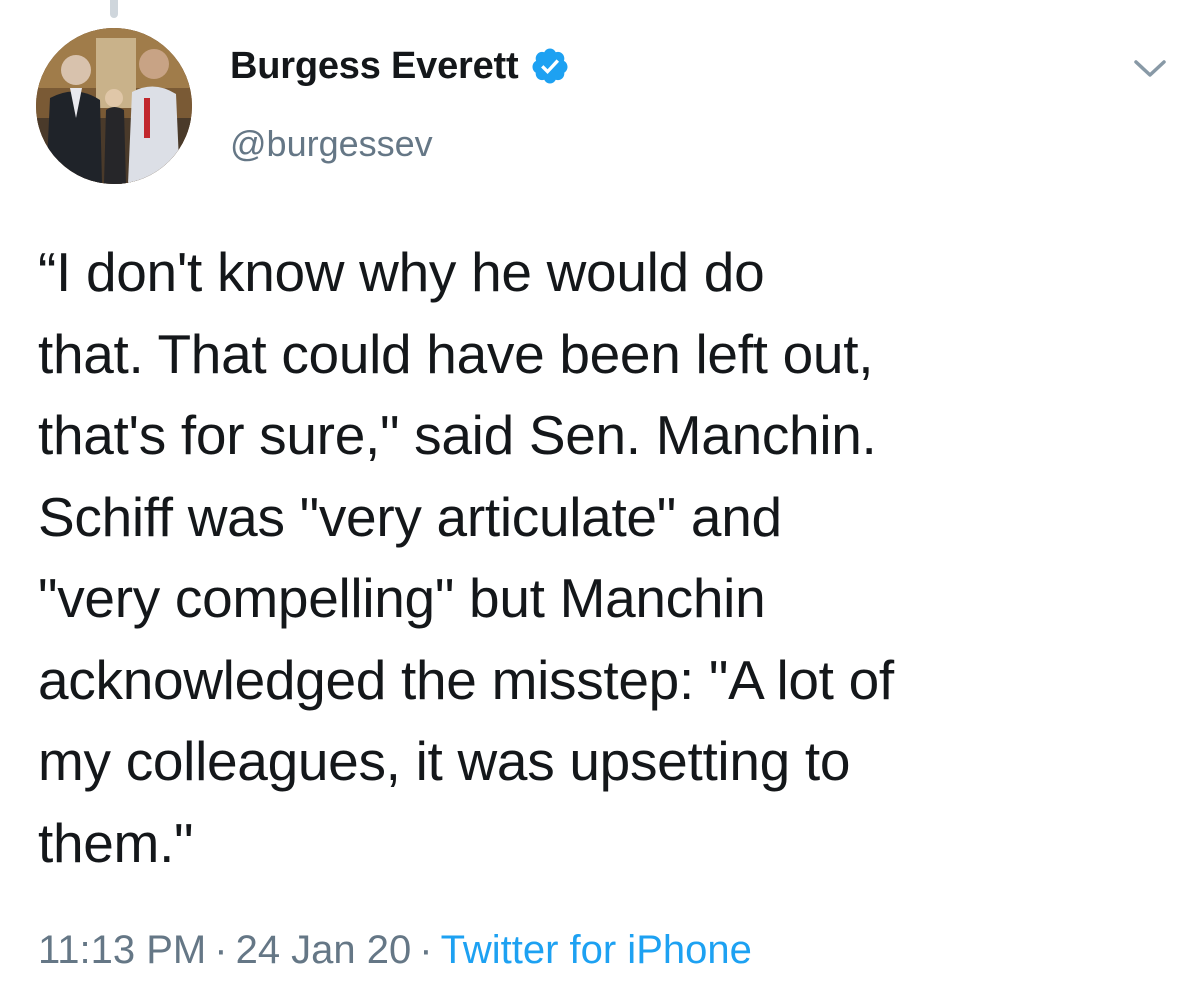 The image size is (1200, 993). I want to click on tweet-source-link: Twitter for iPhone, so click(596, 950).